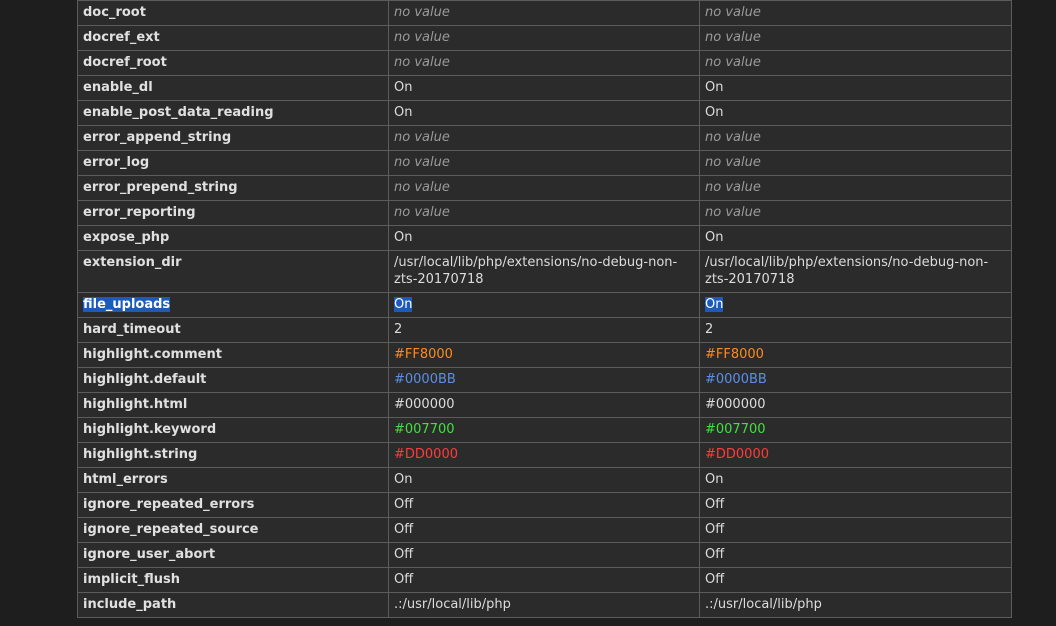 The image size is (1056, 626). What do you see at coordinates (544, 355) in the screenshot?
I see `local-value-cell: #FF8000` at bounding box center [544, 355].